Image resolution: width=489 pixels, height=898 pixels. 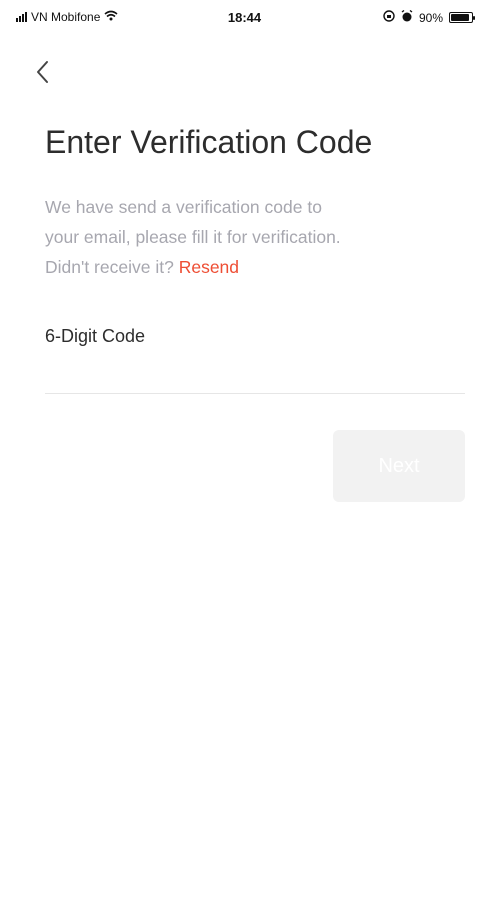 What do you see at coordinates (407, 17) in the screenshot?
I see `alarm-icon` at bounding box center [407, 17].